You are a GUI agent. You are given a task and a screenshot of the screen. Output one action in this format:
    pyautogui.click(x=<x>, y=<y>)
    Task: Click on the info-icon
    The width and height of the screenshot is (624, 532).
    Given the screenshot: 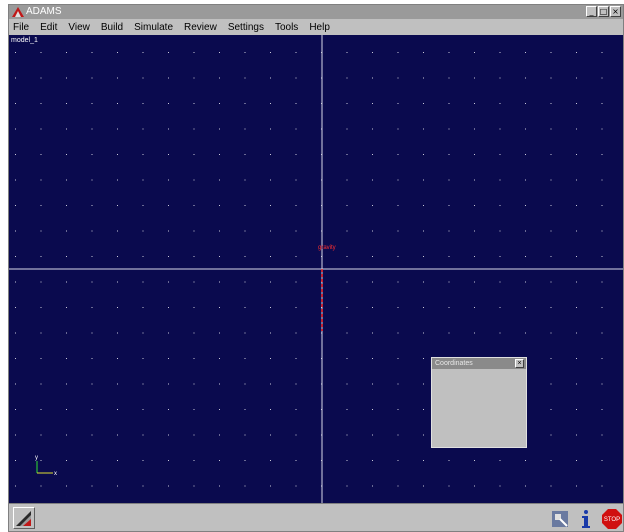 What is the action you would take?
    pyautogui.click(x=586, y=519)
    